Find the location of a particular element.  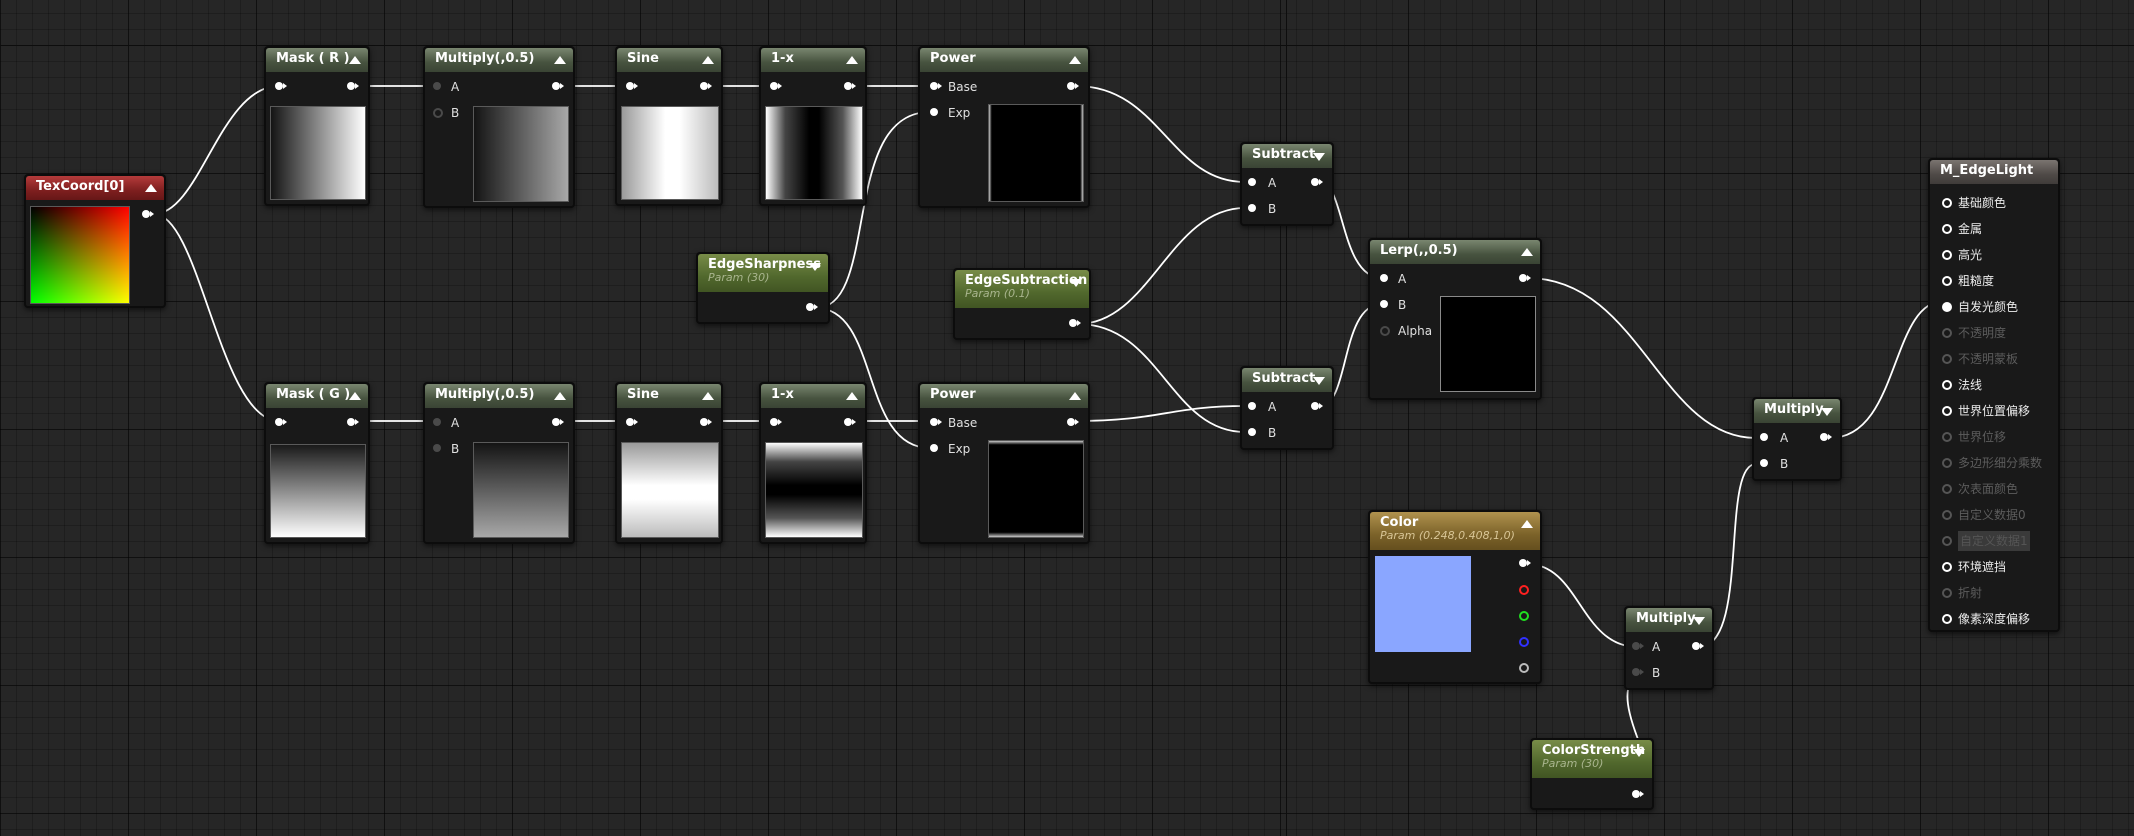

multiply-color-pin-a: A is located at coordinates (1652, 647).